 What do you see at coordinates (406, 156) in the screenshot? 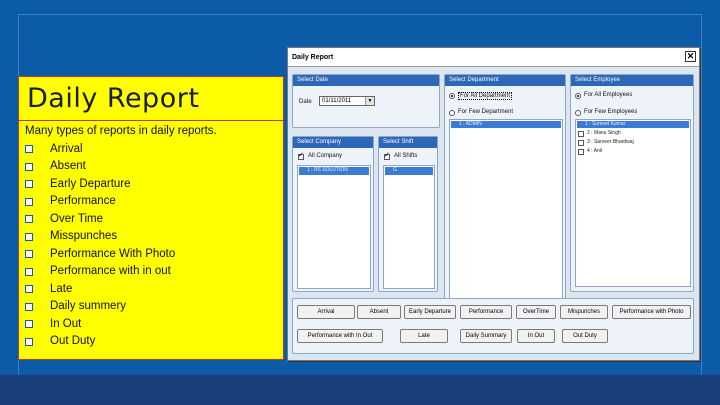
I see `all-shifts-label: All Shifts` at bounding box center [406, 156].